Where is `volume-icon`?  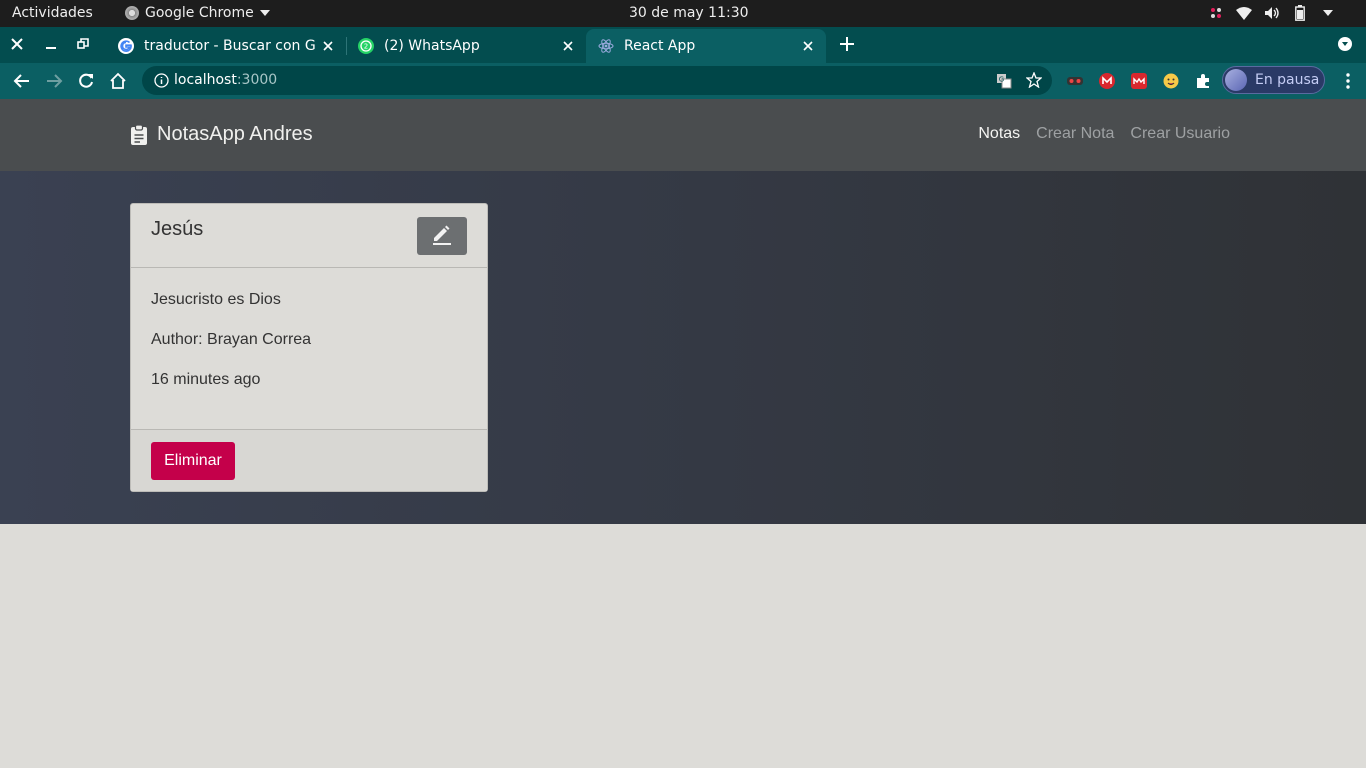
volume-icon is located at coordinates (1272, 13).